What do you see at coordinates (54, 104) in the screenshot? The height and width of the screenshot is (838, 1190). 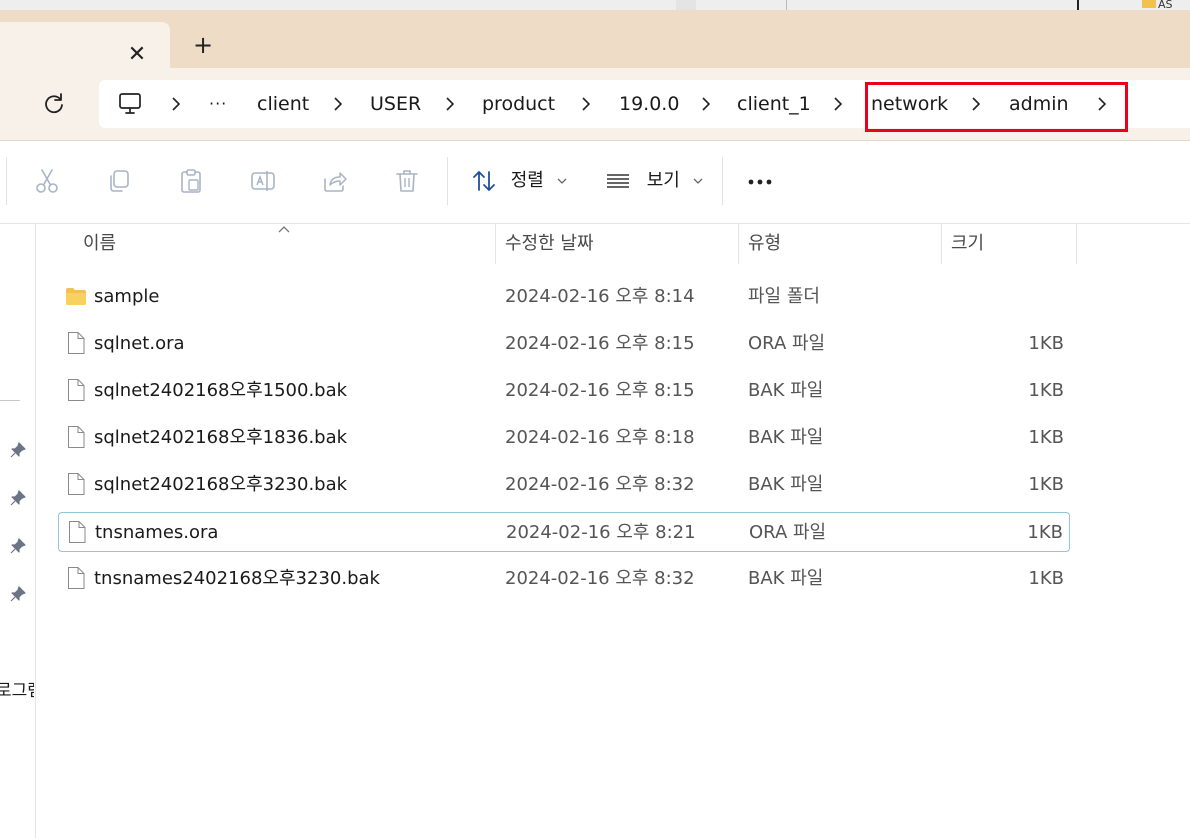 I see `refresh-icon` at bounding box center [54, 104].